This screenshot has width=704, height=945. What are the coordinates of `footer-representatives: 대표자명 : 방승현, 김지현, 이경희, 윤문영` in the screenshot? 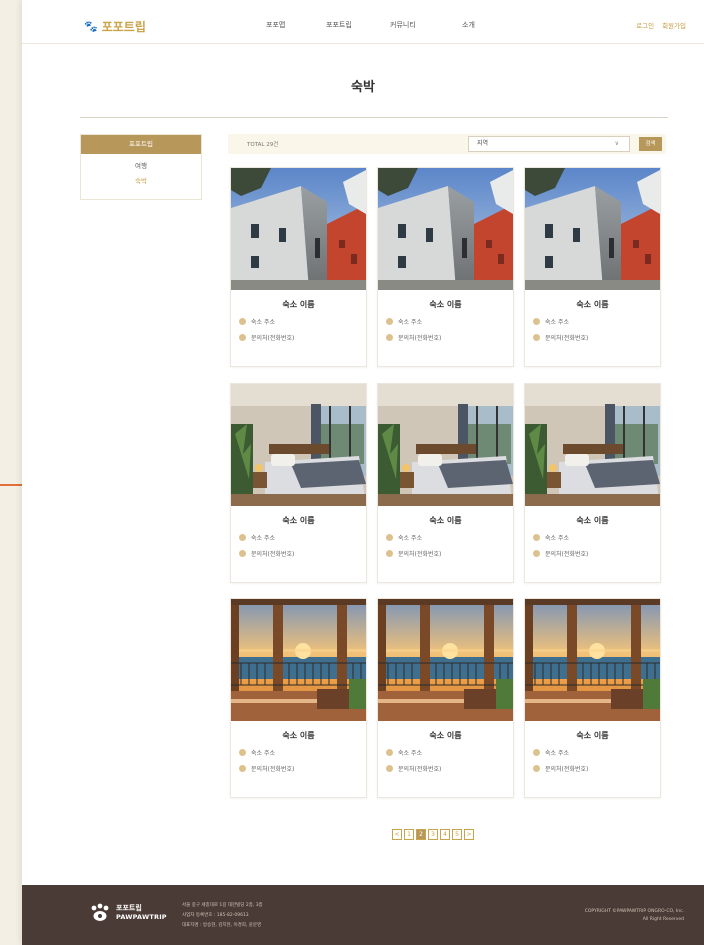 It's located at (222, 925).